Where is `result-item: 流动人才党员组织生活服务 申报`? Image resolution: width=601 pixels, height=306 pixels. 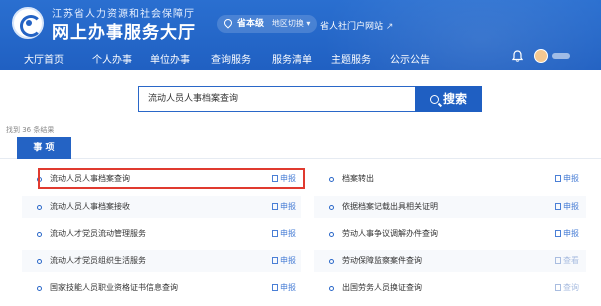
result-item: 流动人才党员组织生活服务 申报 is located at coordinates (161, 261).